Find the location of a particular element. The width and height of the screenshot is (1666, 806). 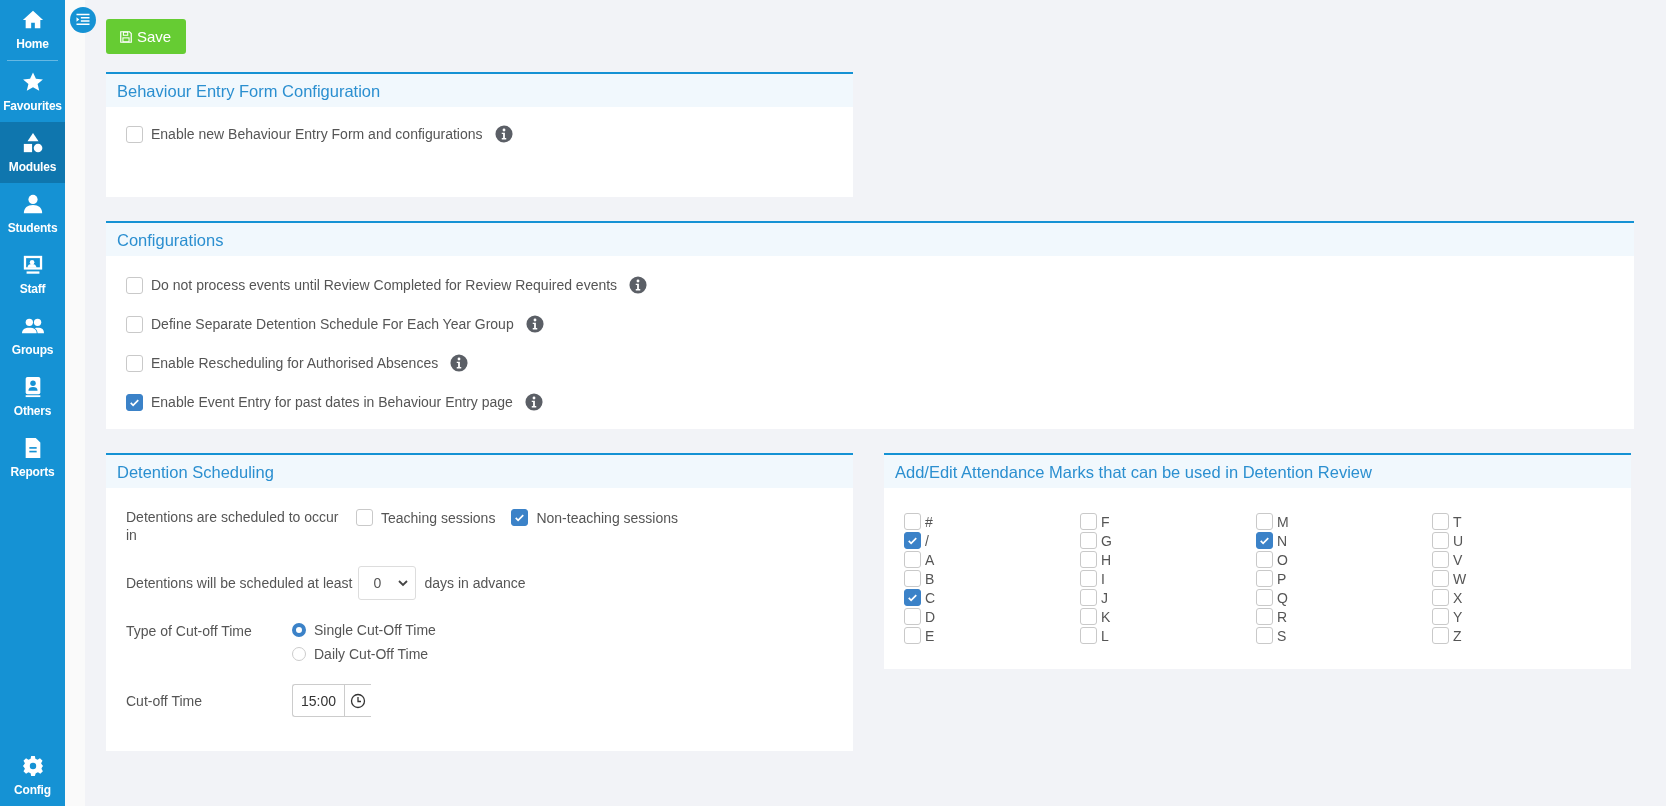

nav-item: Config is located at coordinates (32, 775).